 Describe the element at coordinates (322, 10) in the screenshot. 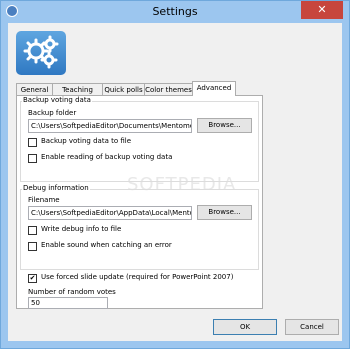

I see `close-button: ✕` at that location.